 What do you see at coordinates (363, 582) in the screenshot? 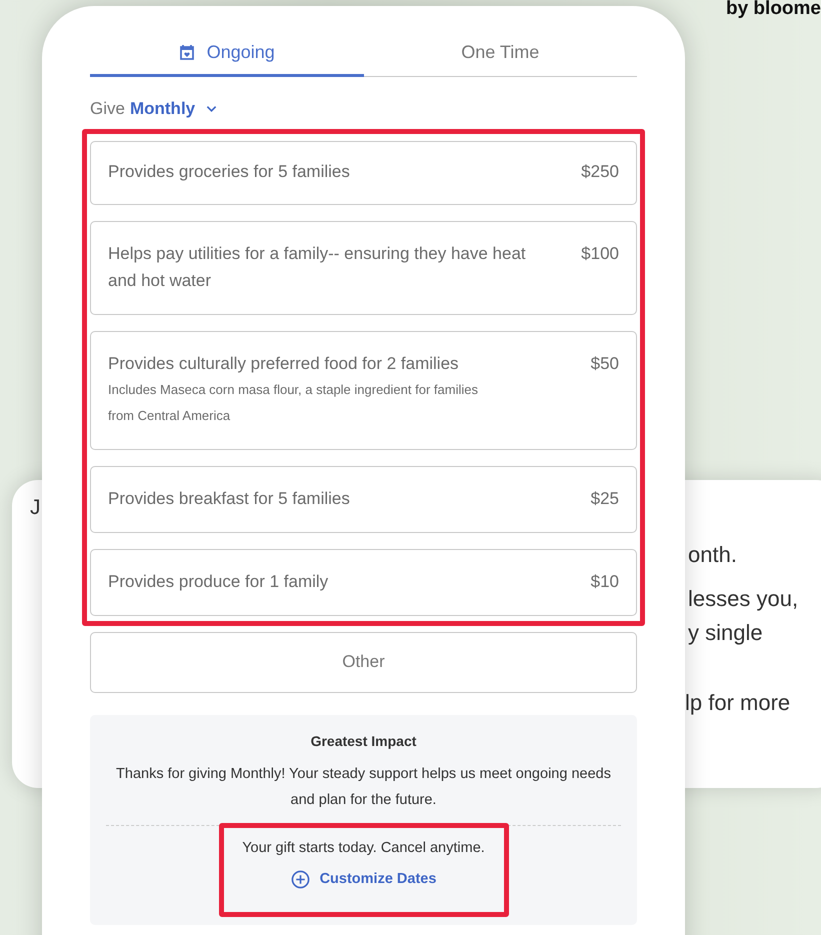
I see `amount-option: Provides produce for 1 family $10` at bounding box center [363, 582].